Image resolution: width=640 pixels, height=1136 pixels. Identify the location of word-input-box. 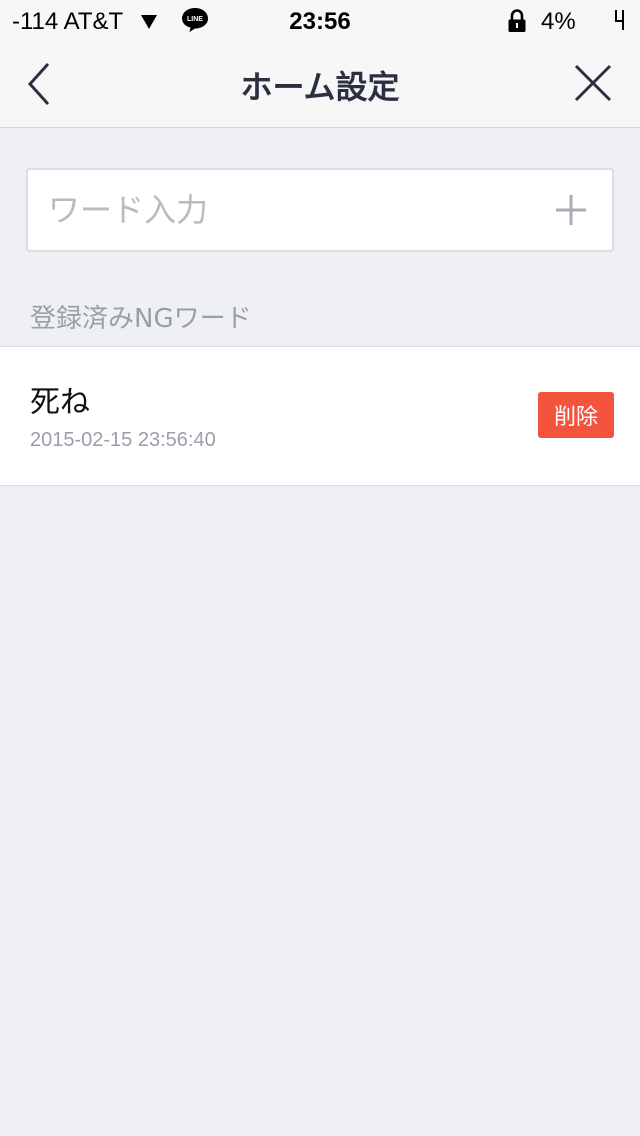
(320, 210).